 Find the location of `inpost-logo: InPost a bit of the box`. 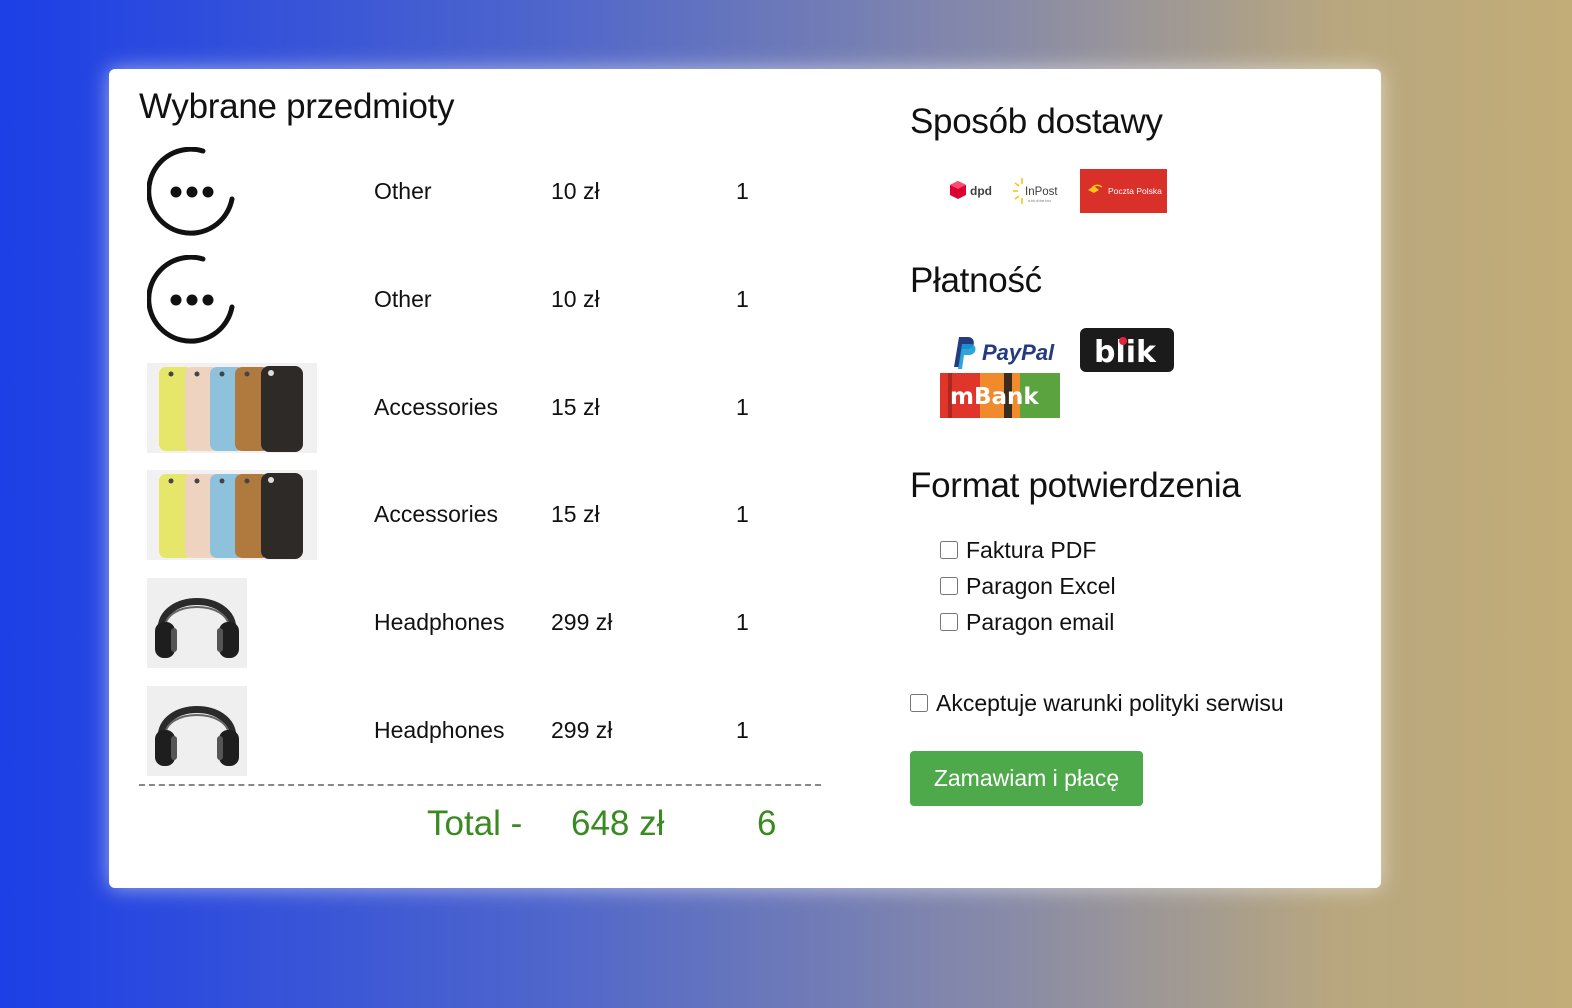

inpost-logo: InPost a bit of the box is located at coordinates (1035, 191).